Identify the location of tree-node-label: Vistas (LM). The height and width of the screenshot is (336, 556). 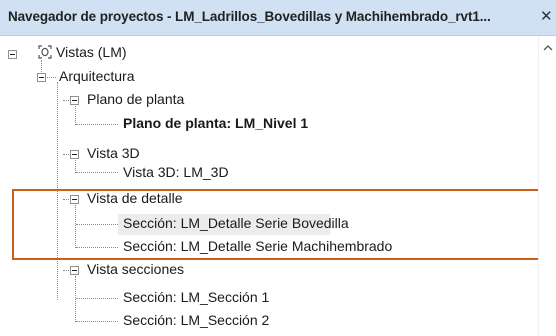
(91, 52).